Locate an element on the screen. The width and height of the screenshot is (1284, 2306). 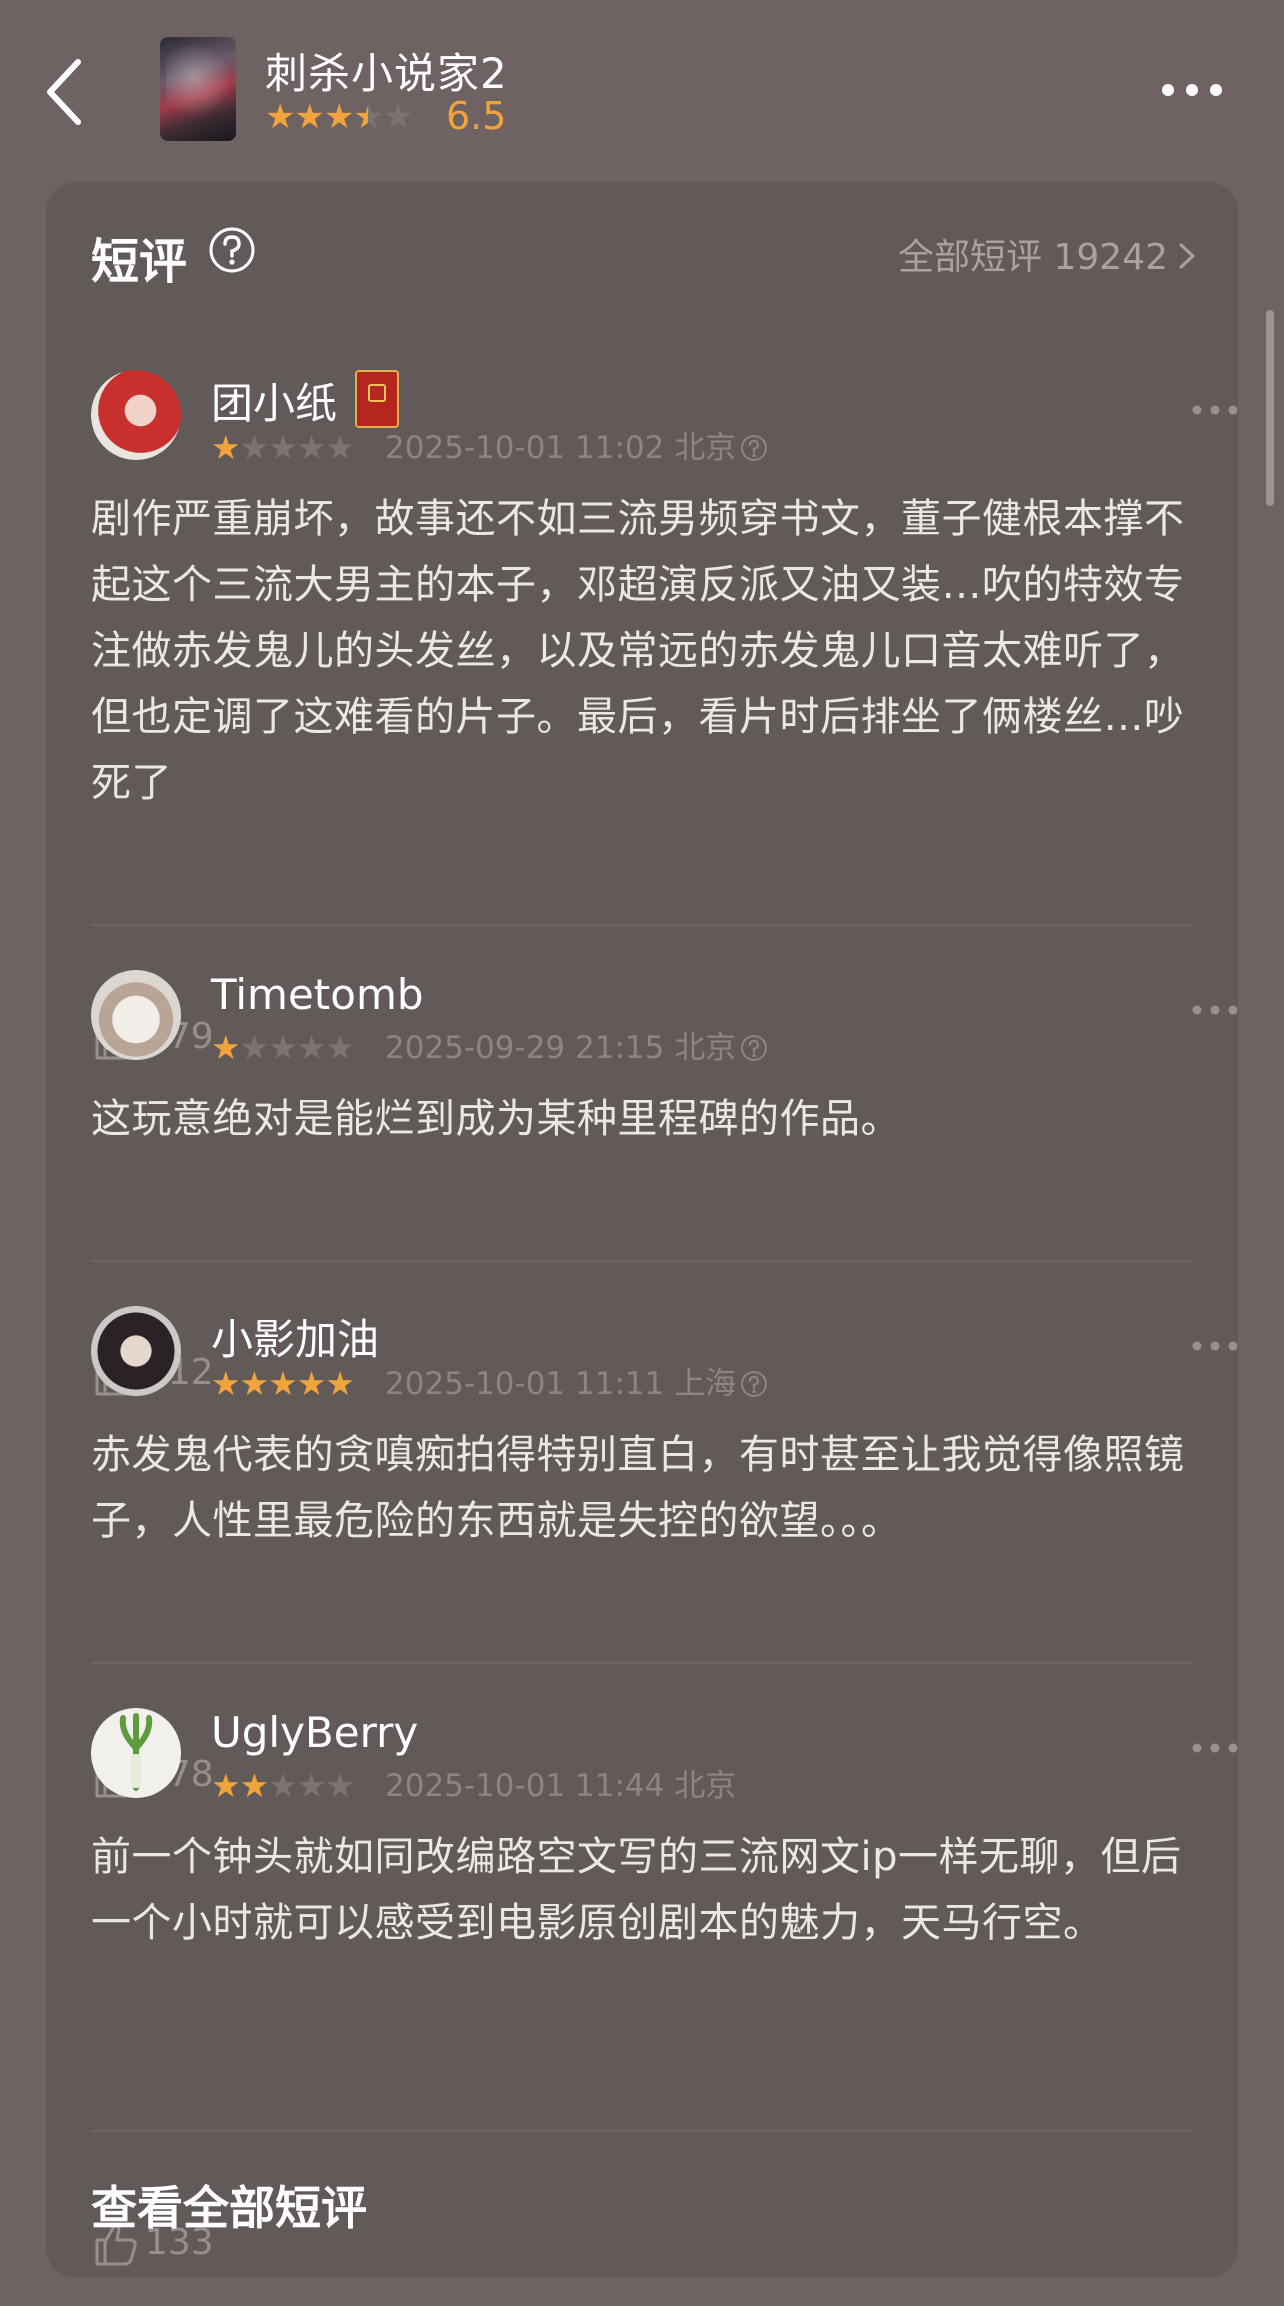
username: 团小纸 is located at coordinates (274, 400).